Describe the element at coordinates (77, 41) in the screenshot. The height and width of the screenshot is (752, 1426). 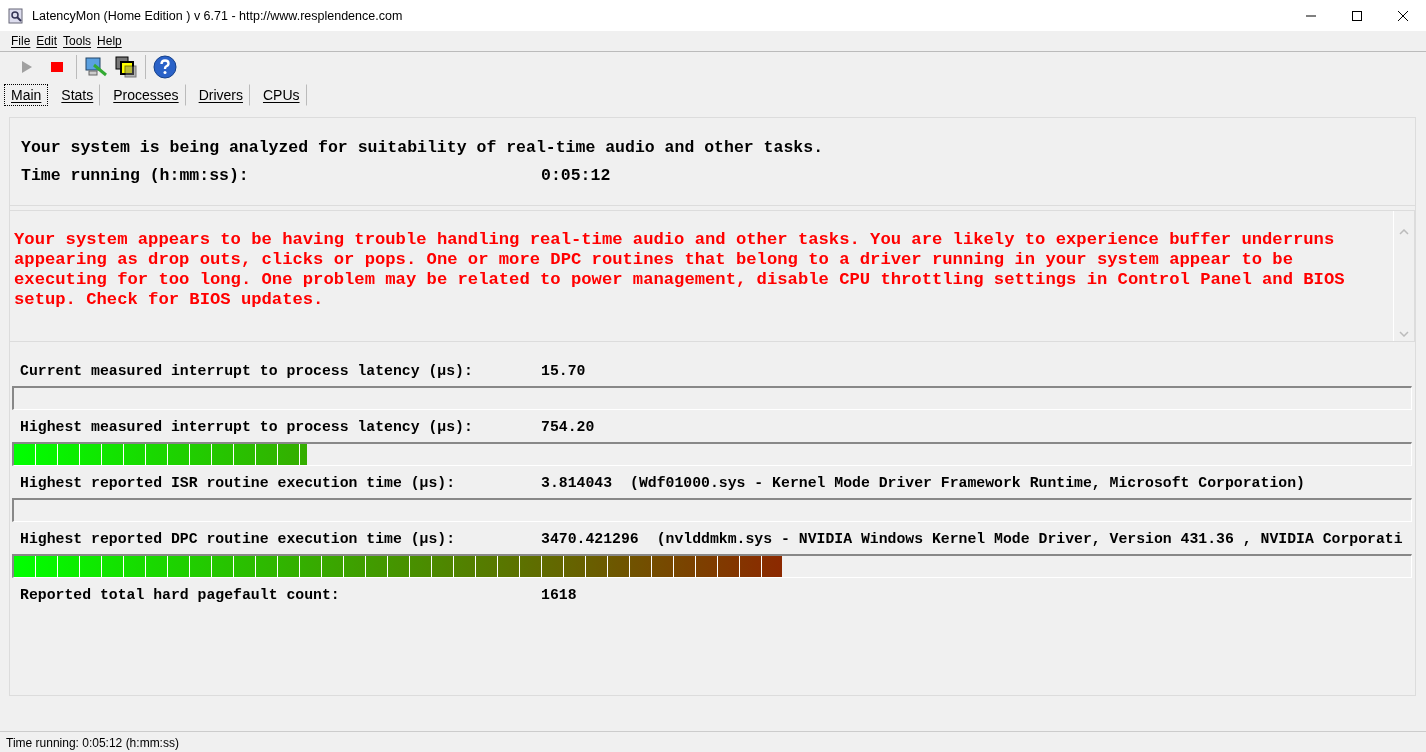
I see `menu-item: Tools` at that location.